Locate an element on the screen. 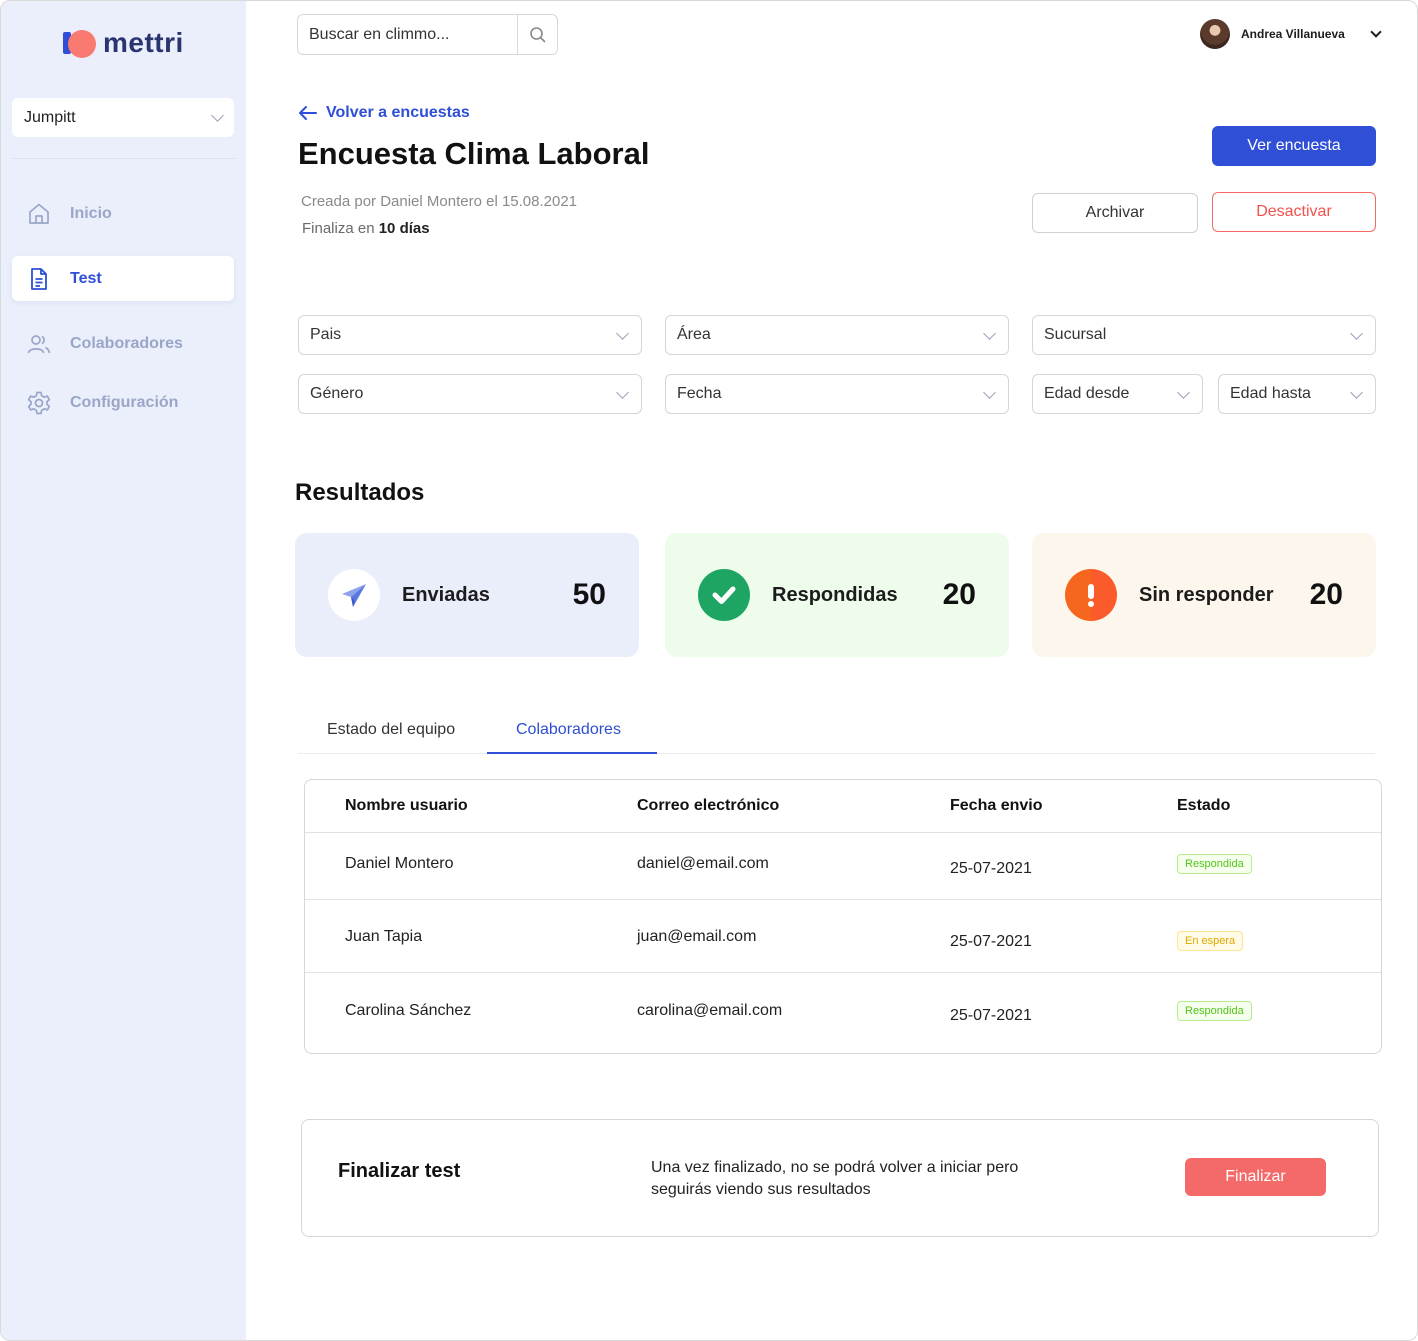  stat-label: Sin responder is located at coordinates (1206, 594).